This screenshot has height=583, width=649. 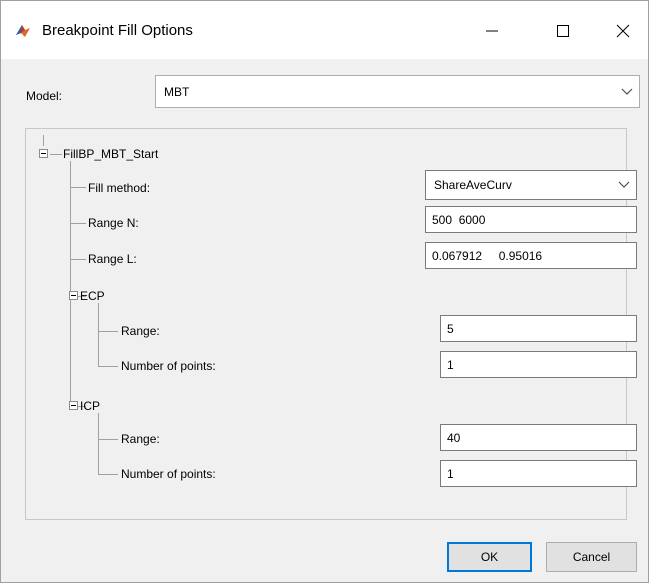 What do you see at coordinates (324, 30) in the screenshot?
I see `title-bar: Breakpoint Fill Options` at bounding box center [324, 30].